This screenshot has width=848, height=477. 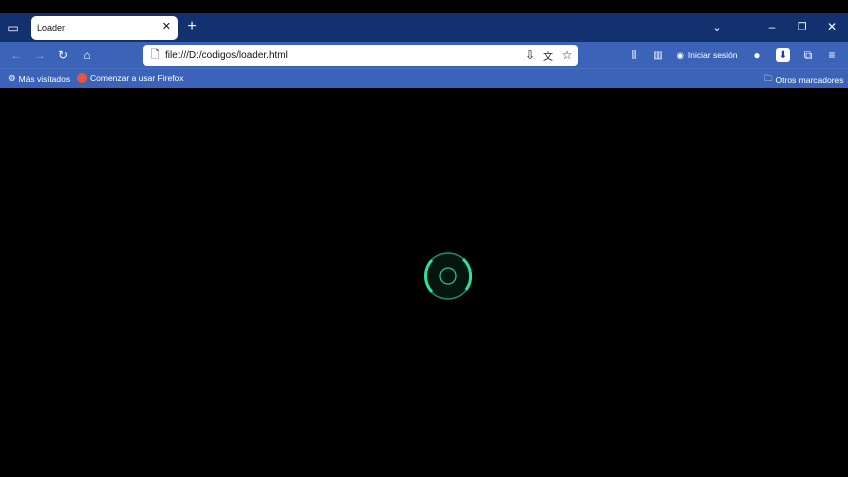 What do you see at coordinates (51, 28) in the screenshot?
I see `tab-title: Loader` at bounding box center [51, 28].